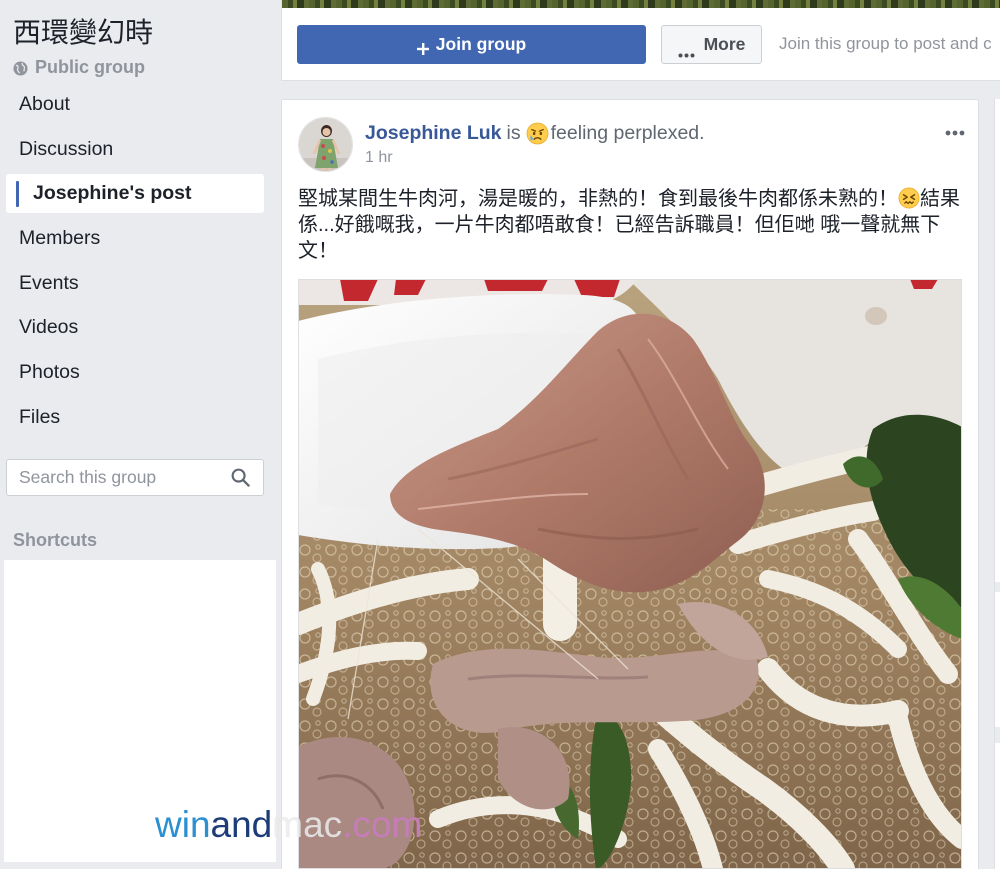 The image size is (1000, 869). Describe the element at coordinates (135, 104) in the screenshot. I see `nav-item-about: About` at that location.